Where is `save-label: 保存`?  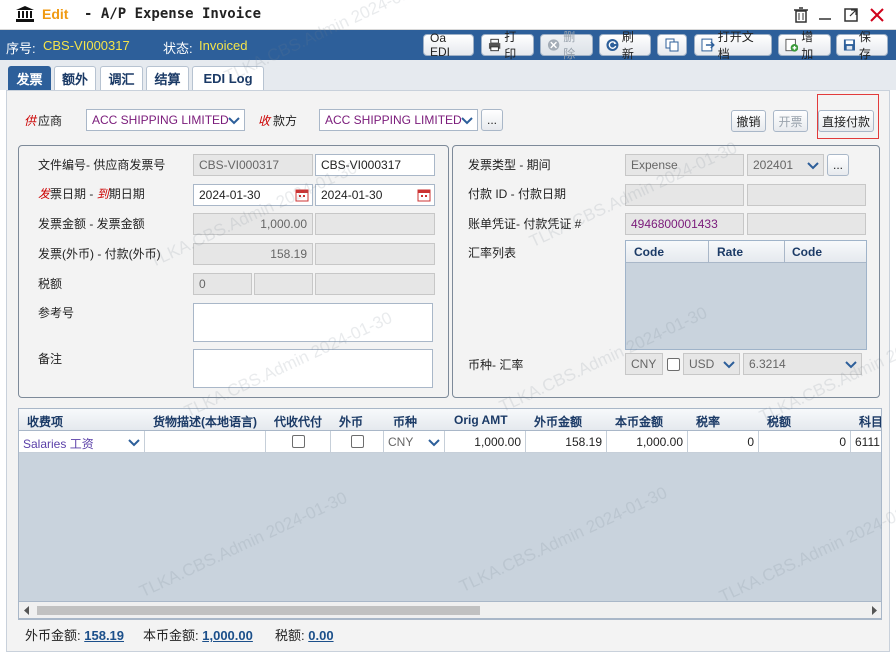
save-label: 保存 is located at coordinates (864, 45).